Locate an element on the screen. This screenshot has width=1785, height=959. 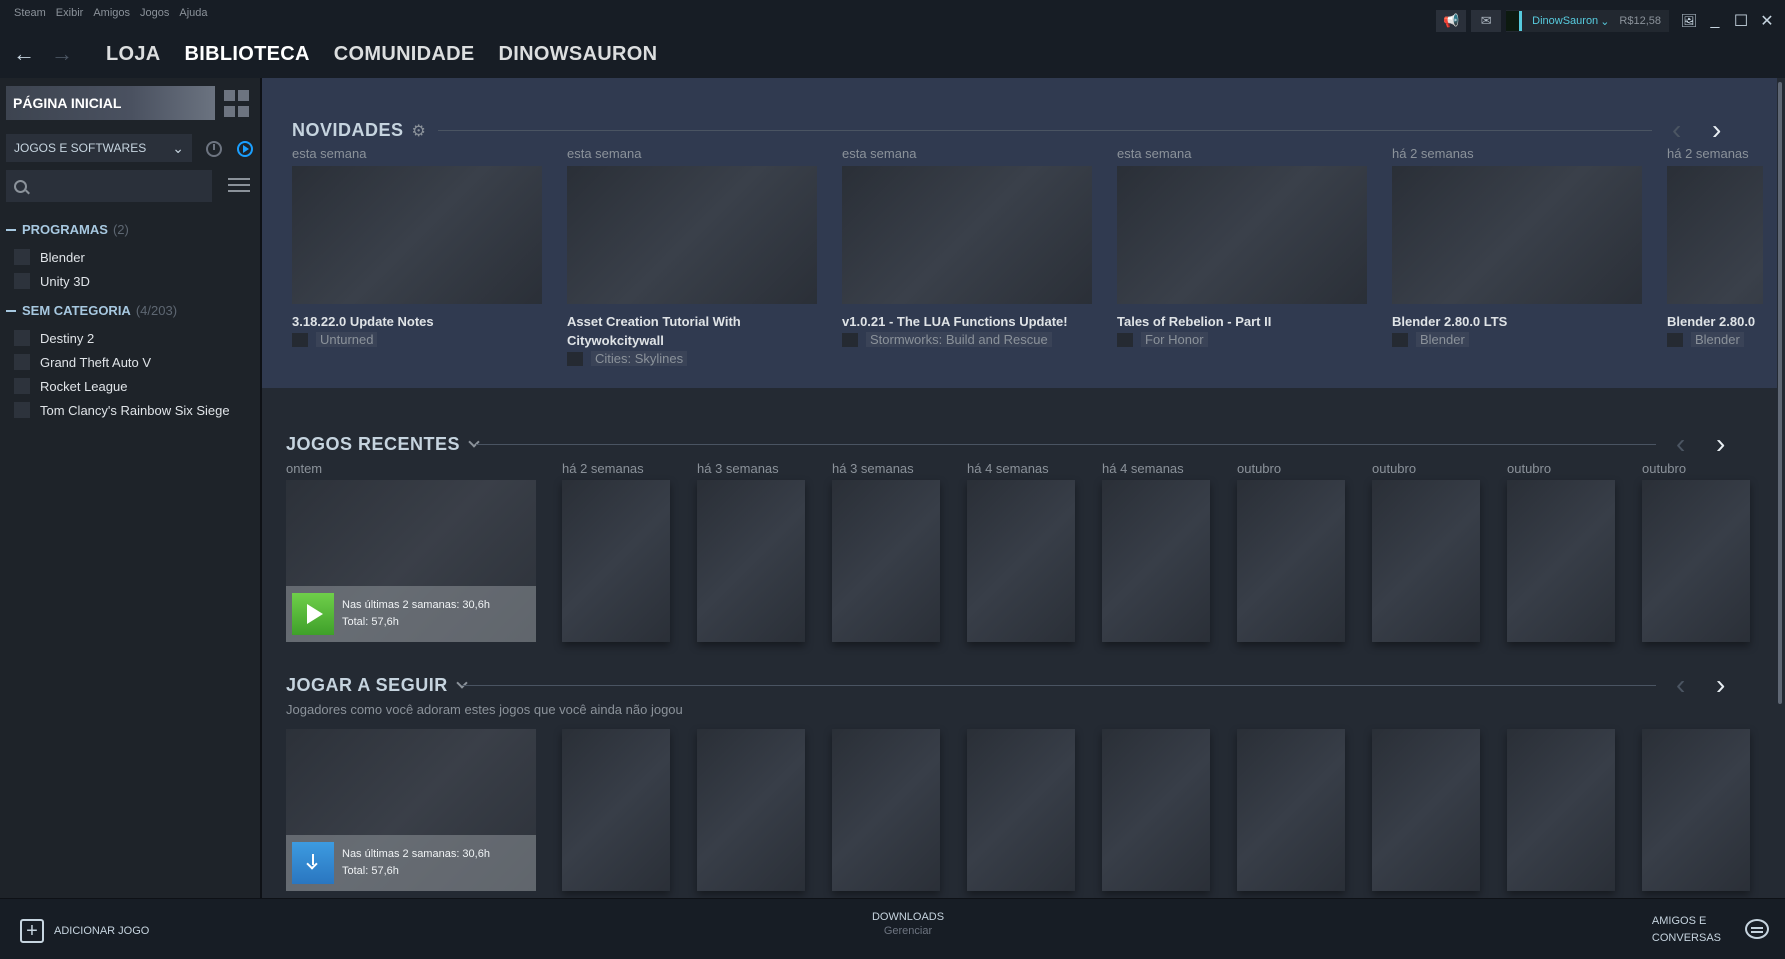
next-next-button: › is located at coordinates (1720, 685).